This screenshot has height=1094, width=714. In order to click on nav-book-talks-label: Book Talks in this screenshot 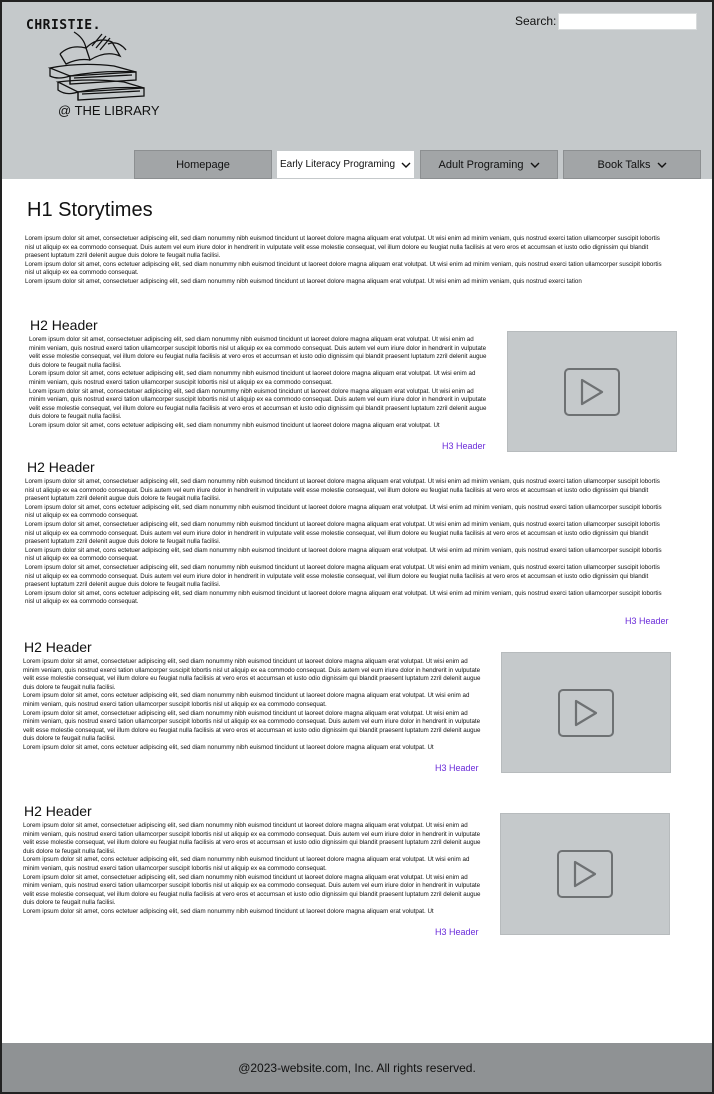, I will do `click(624, 164)`.